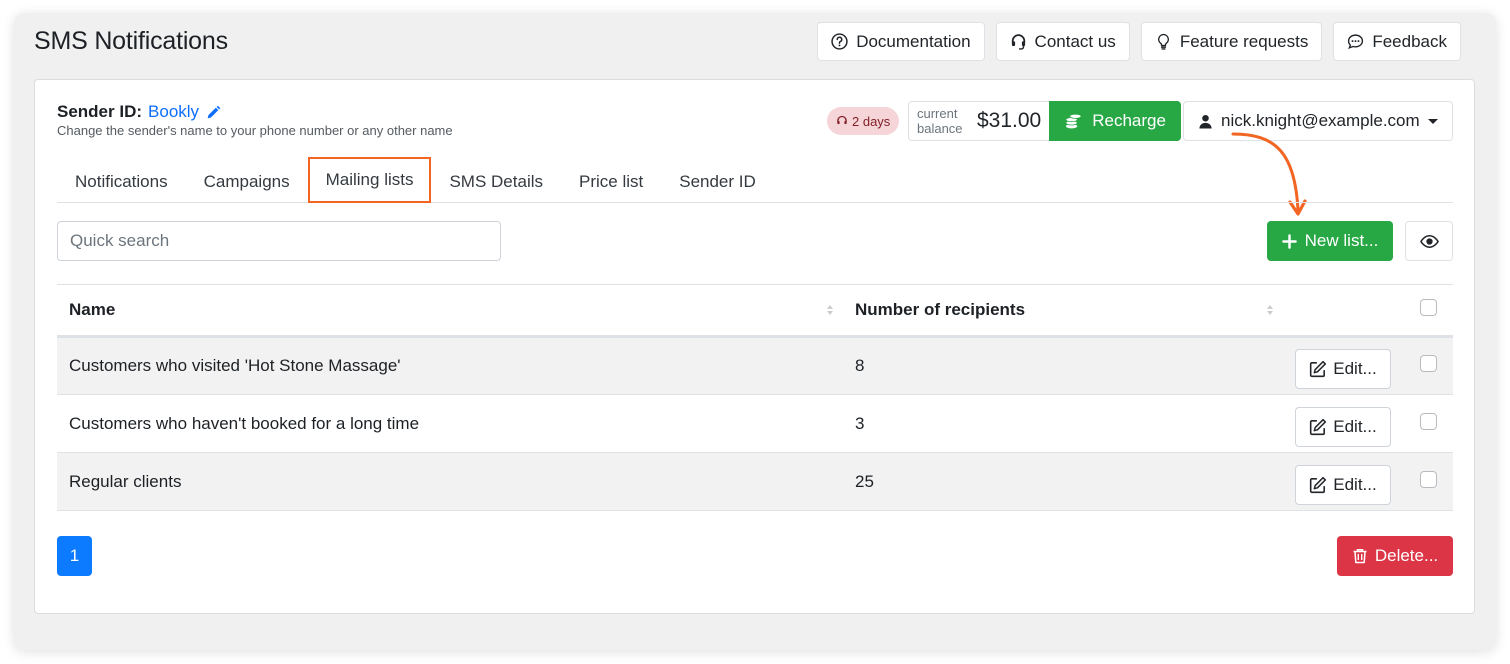 The width and height of the screenshot is (1510, 664). I want to click on contact-us-label: Contact us, so click(1075, 41).